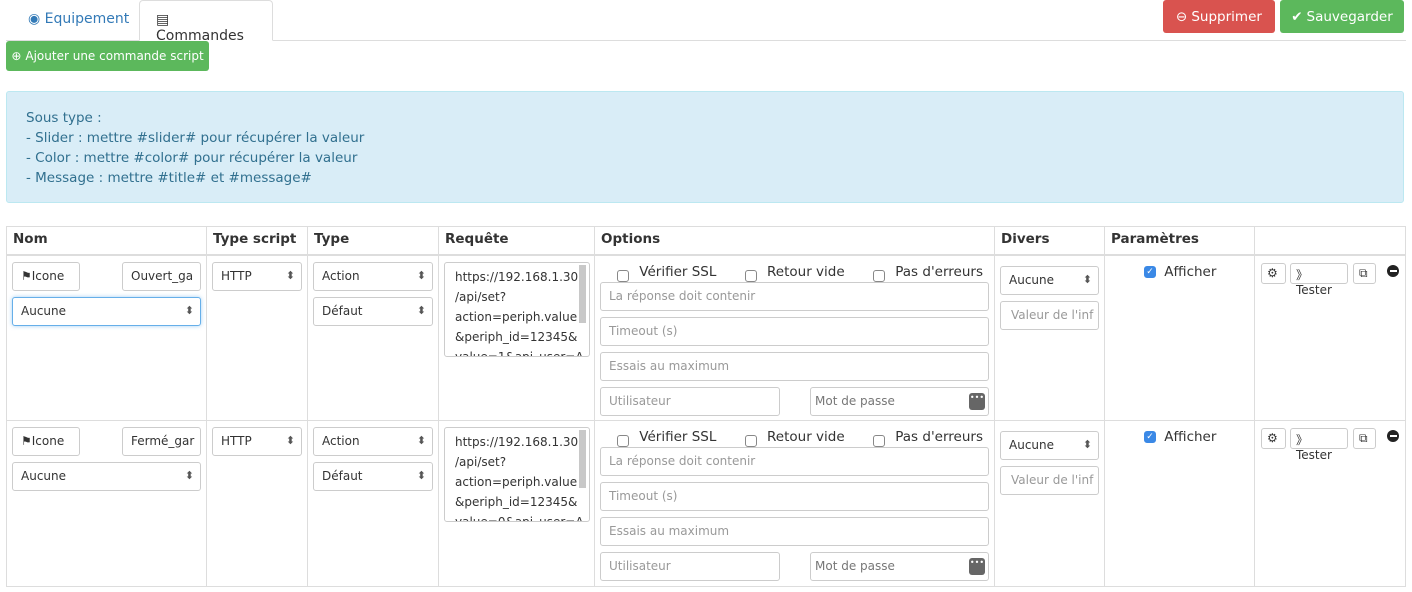 Image resolution: width=1412 pixels, height=592 pixels. What do you see at coordinates (517, 442) in the screenshot?
I see `request-line: https://192.168.1.30` at bounding box center [517, 442].